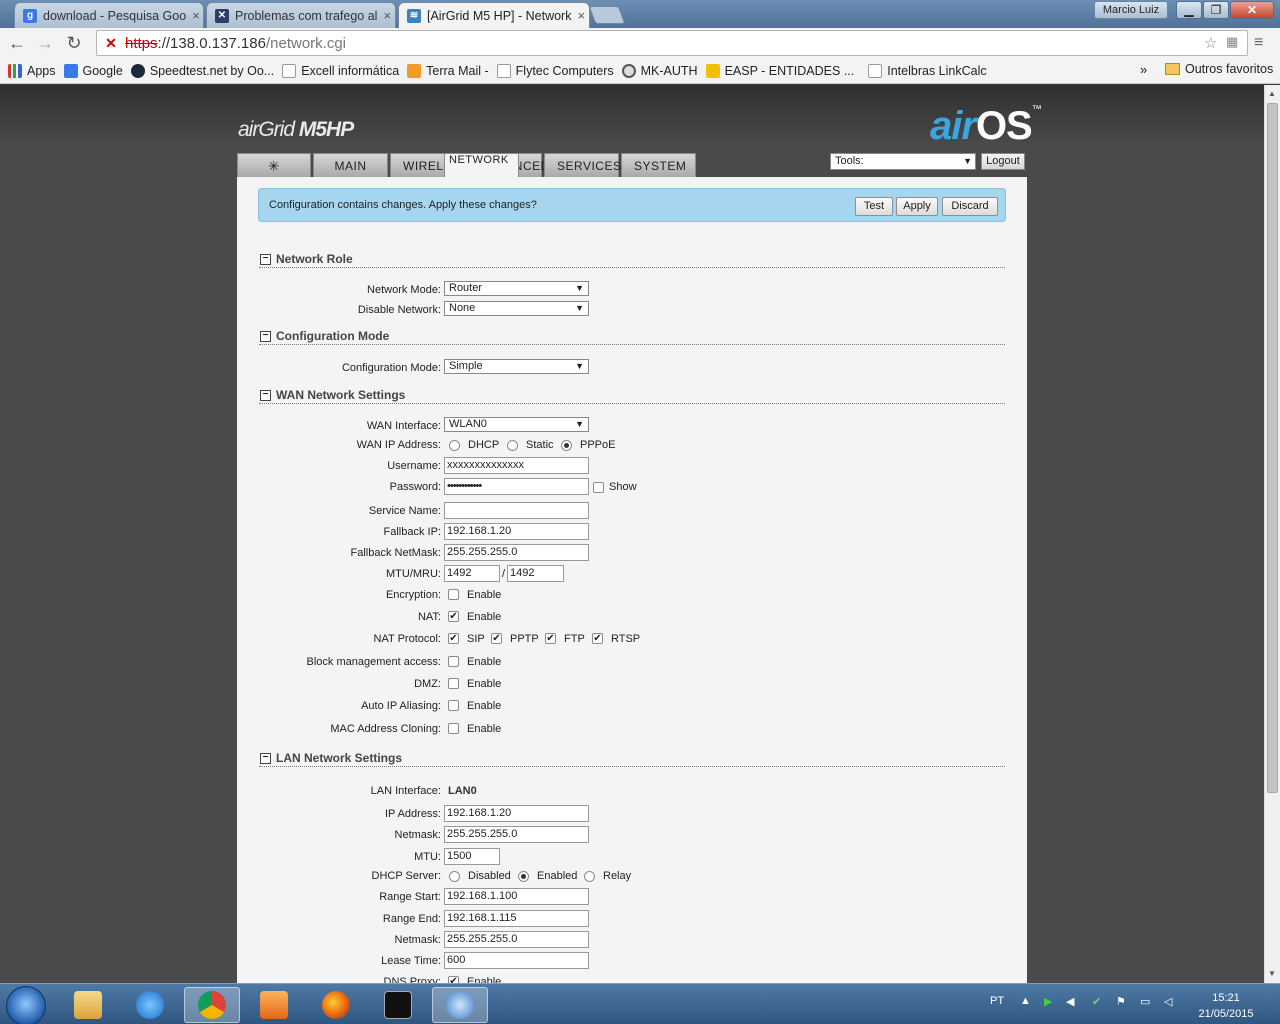  What do you see at coordinates (1189, 10) in the screenshot?
I see `minimize-button: ▁` at bounding box center [1189, 10].